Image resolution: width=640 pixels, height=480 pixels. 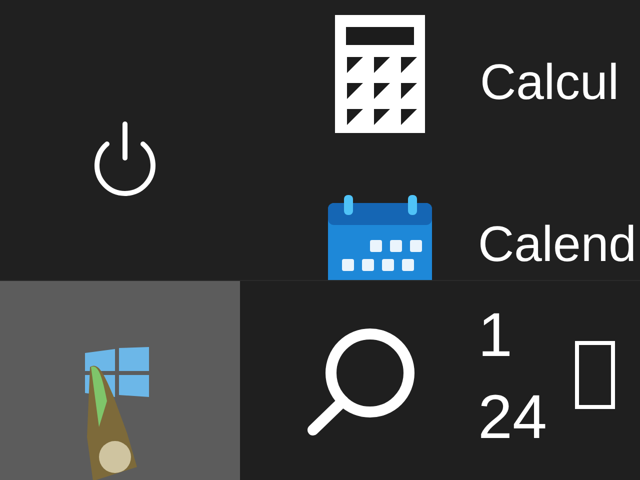 I want to click on app-name: Calcul, so click(x=549, y=82).